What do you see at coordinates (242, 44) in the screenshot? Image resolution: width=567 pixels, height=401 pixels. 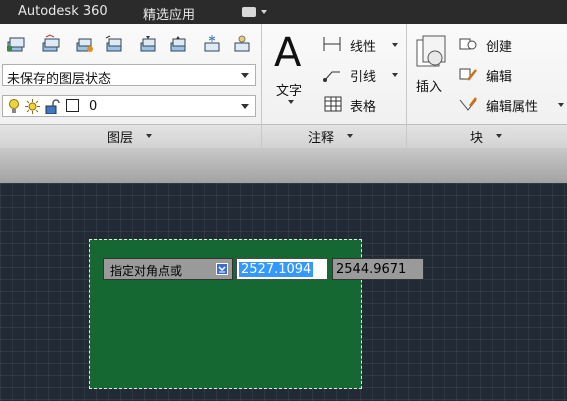 I see `layer-off-icon` at bounding box center [242, 44].